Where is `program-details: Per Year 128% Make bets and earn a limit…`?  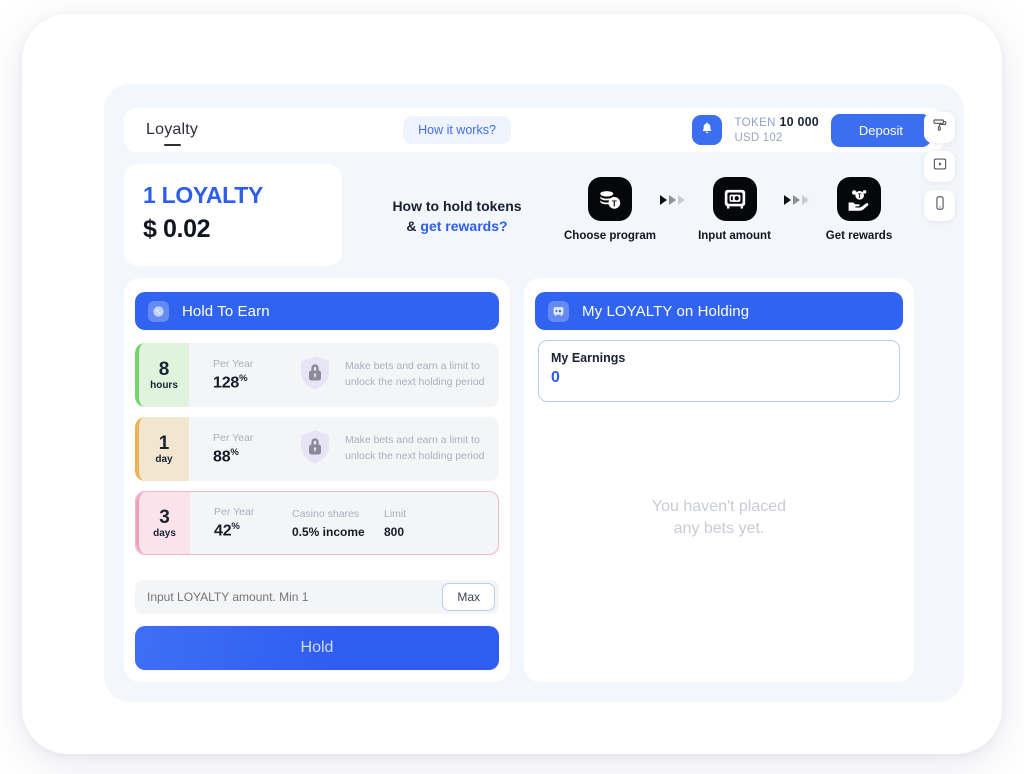 program-details: Per Year 128% Make bets and earn a limit… is located at coordinates (344, 375).